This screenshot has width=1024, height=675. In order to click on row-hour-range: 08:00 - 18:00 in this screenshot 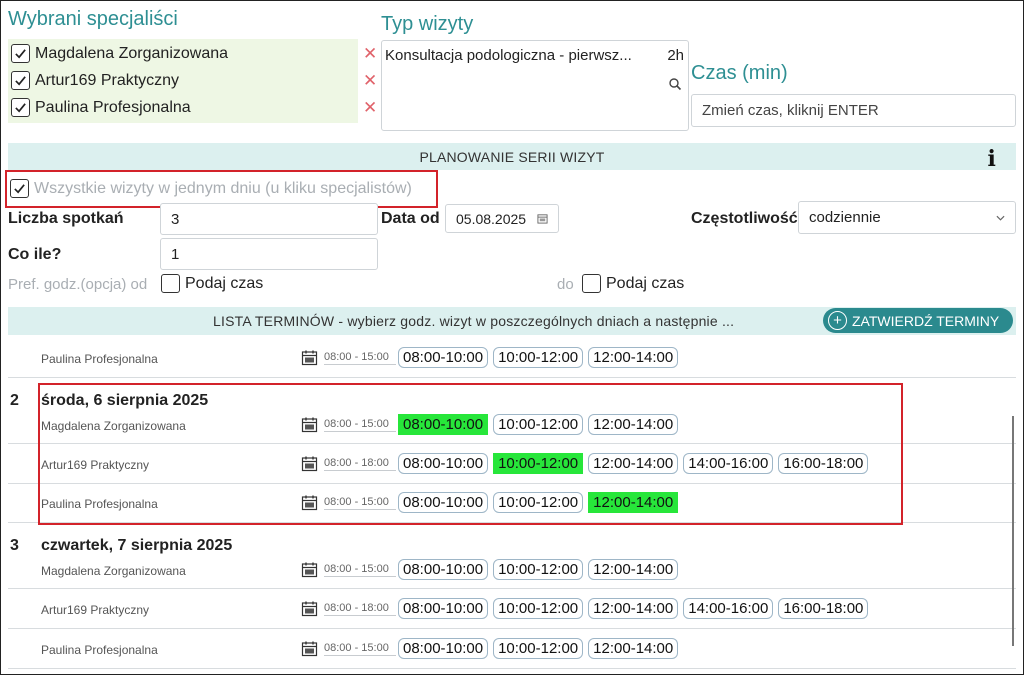, I will do `click(360, 609)`.